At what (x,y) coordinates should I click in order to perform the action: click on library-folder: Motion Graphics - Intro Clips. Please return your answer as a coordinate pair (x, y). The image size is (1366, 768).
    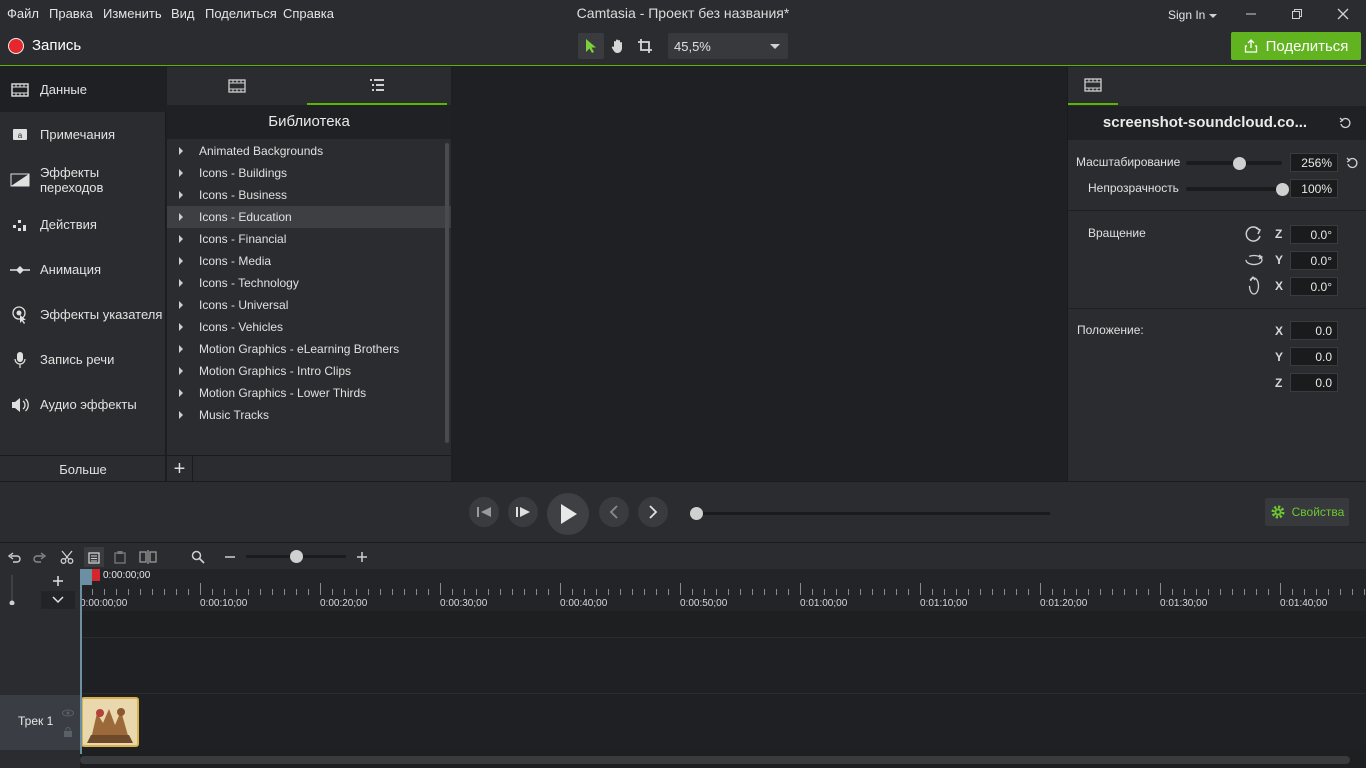
    Looking at the image, I should click on (309, 371).